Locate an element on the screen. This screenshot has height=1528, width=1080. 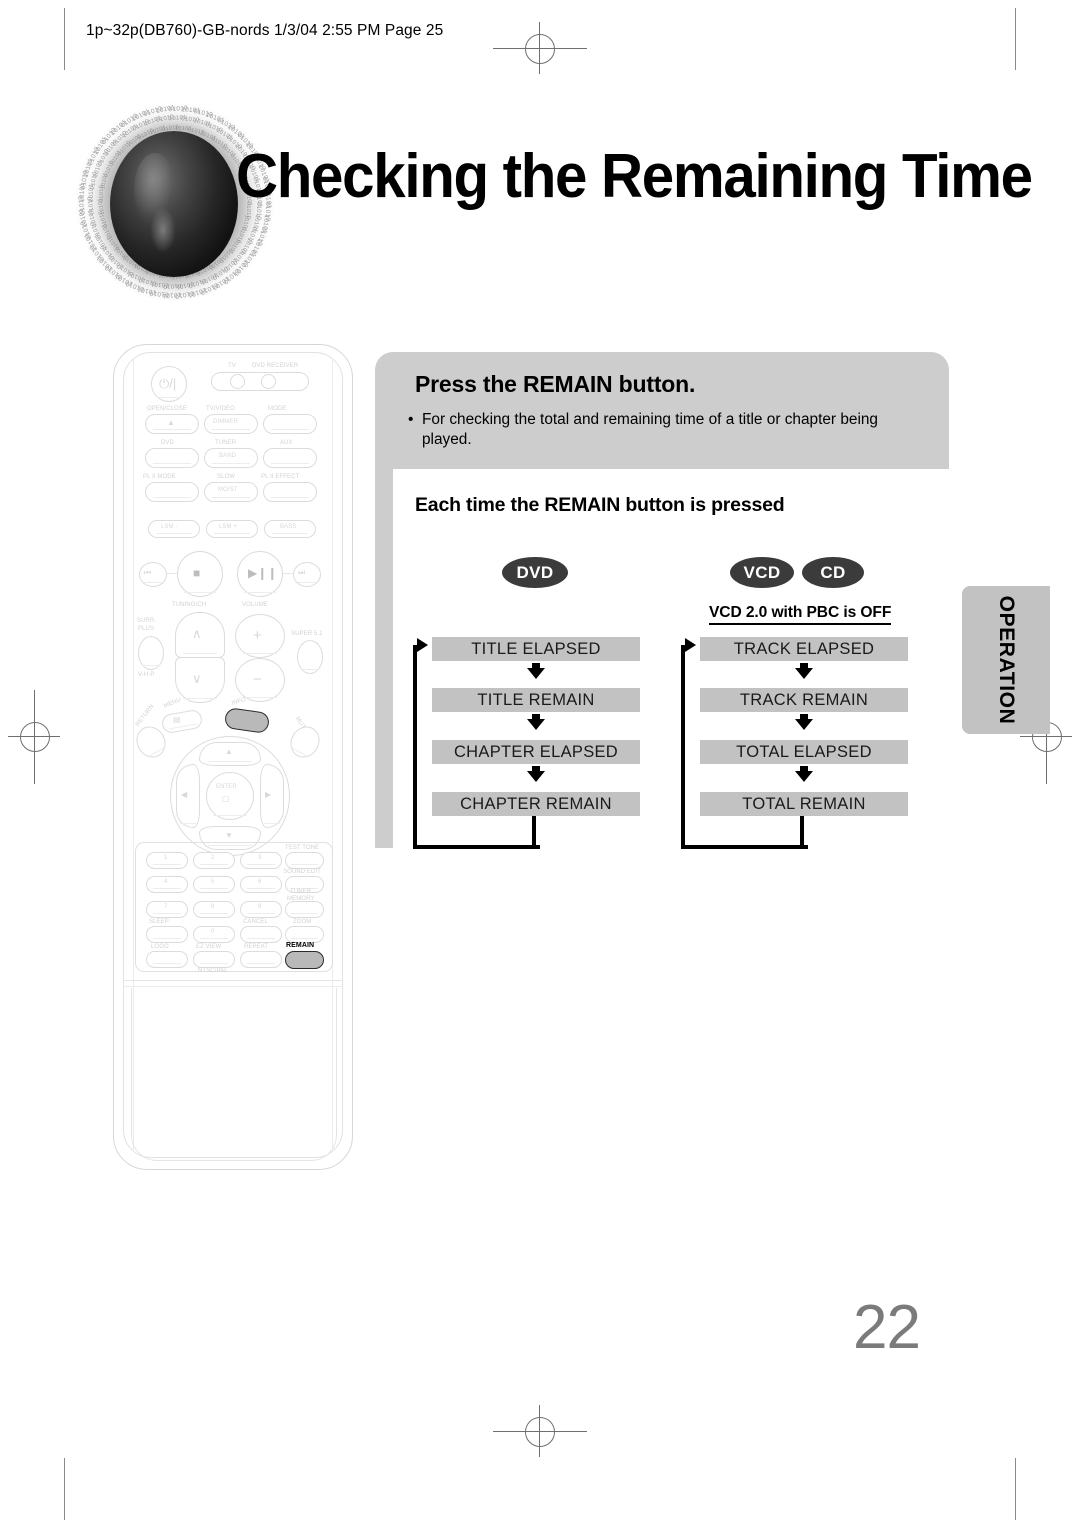
key-7-label: 7 is located at coordinates (166, 907).